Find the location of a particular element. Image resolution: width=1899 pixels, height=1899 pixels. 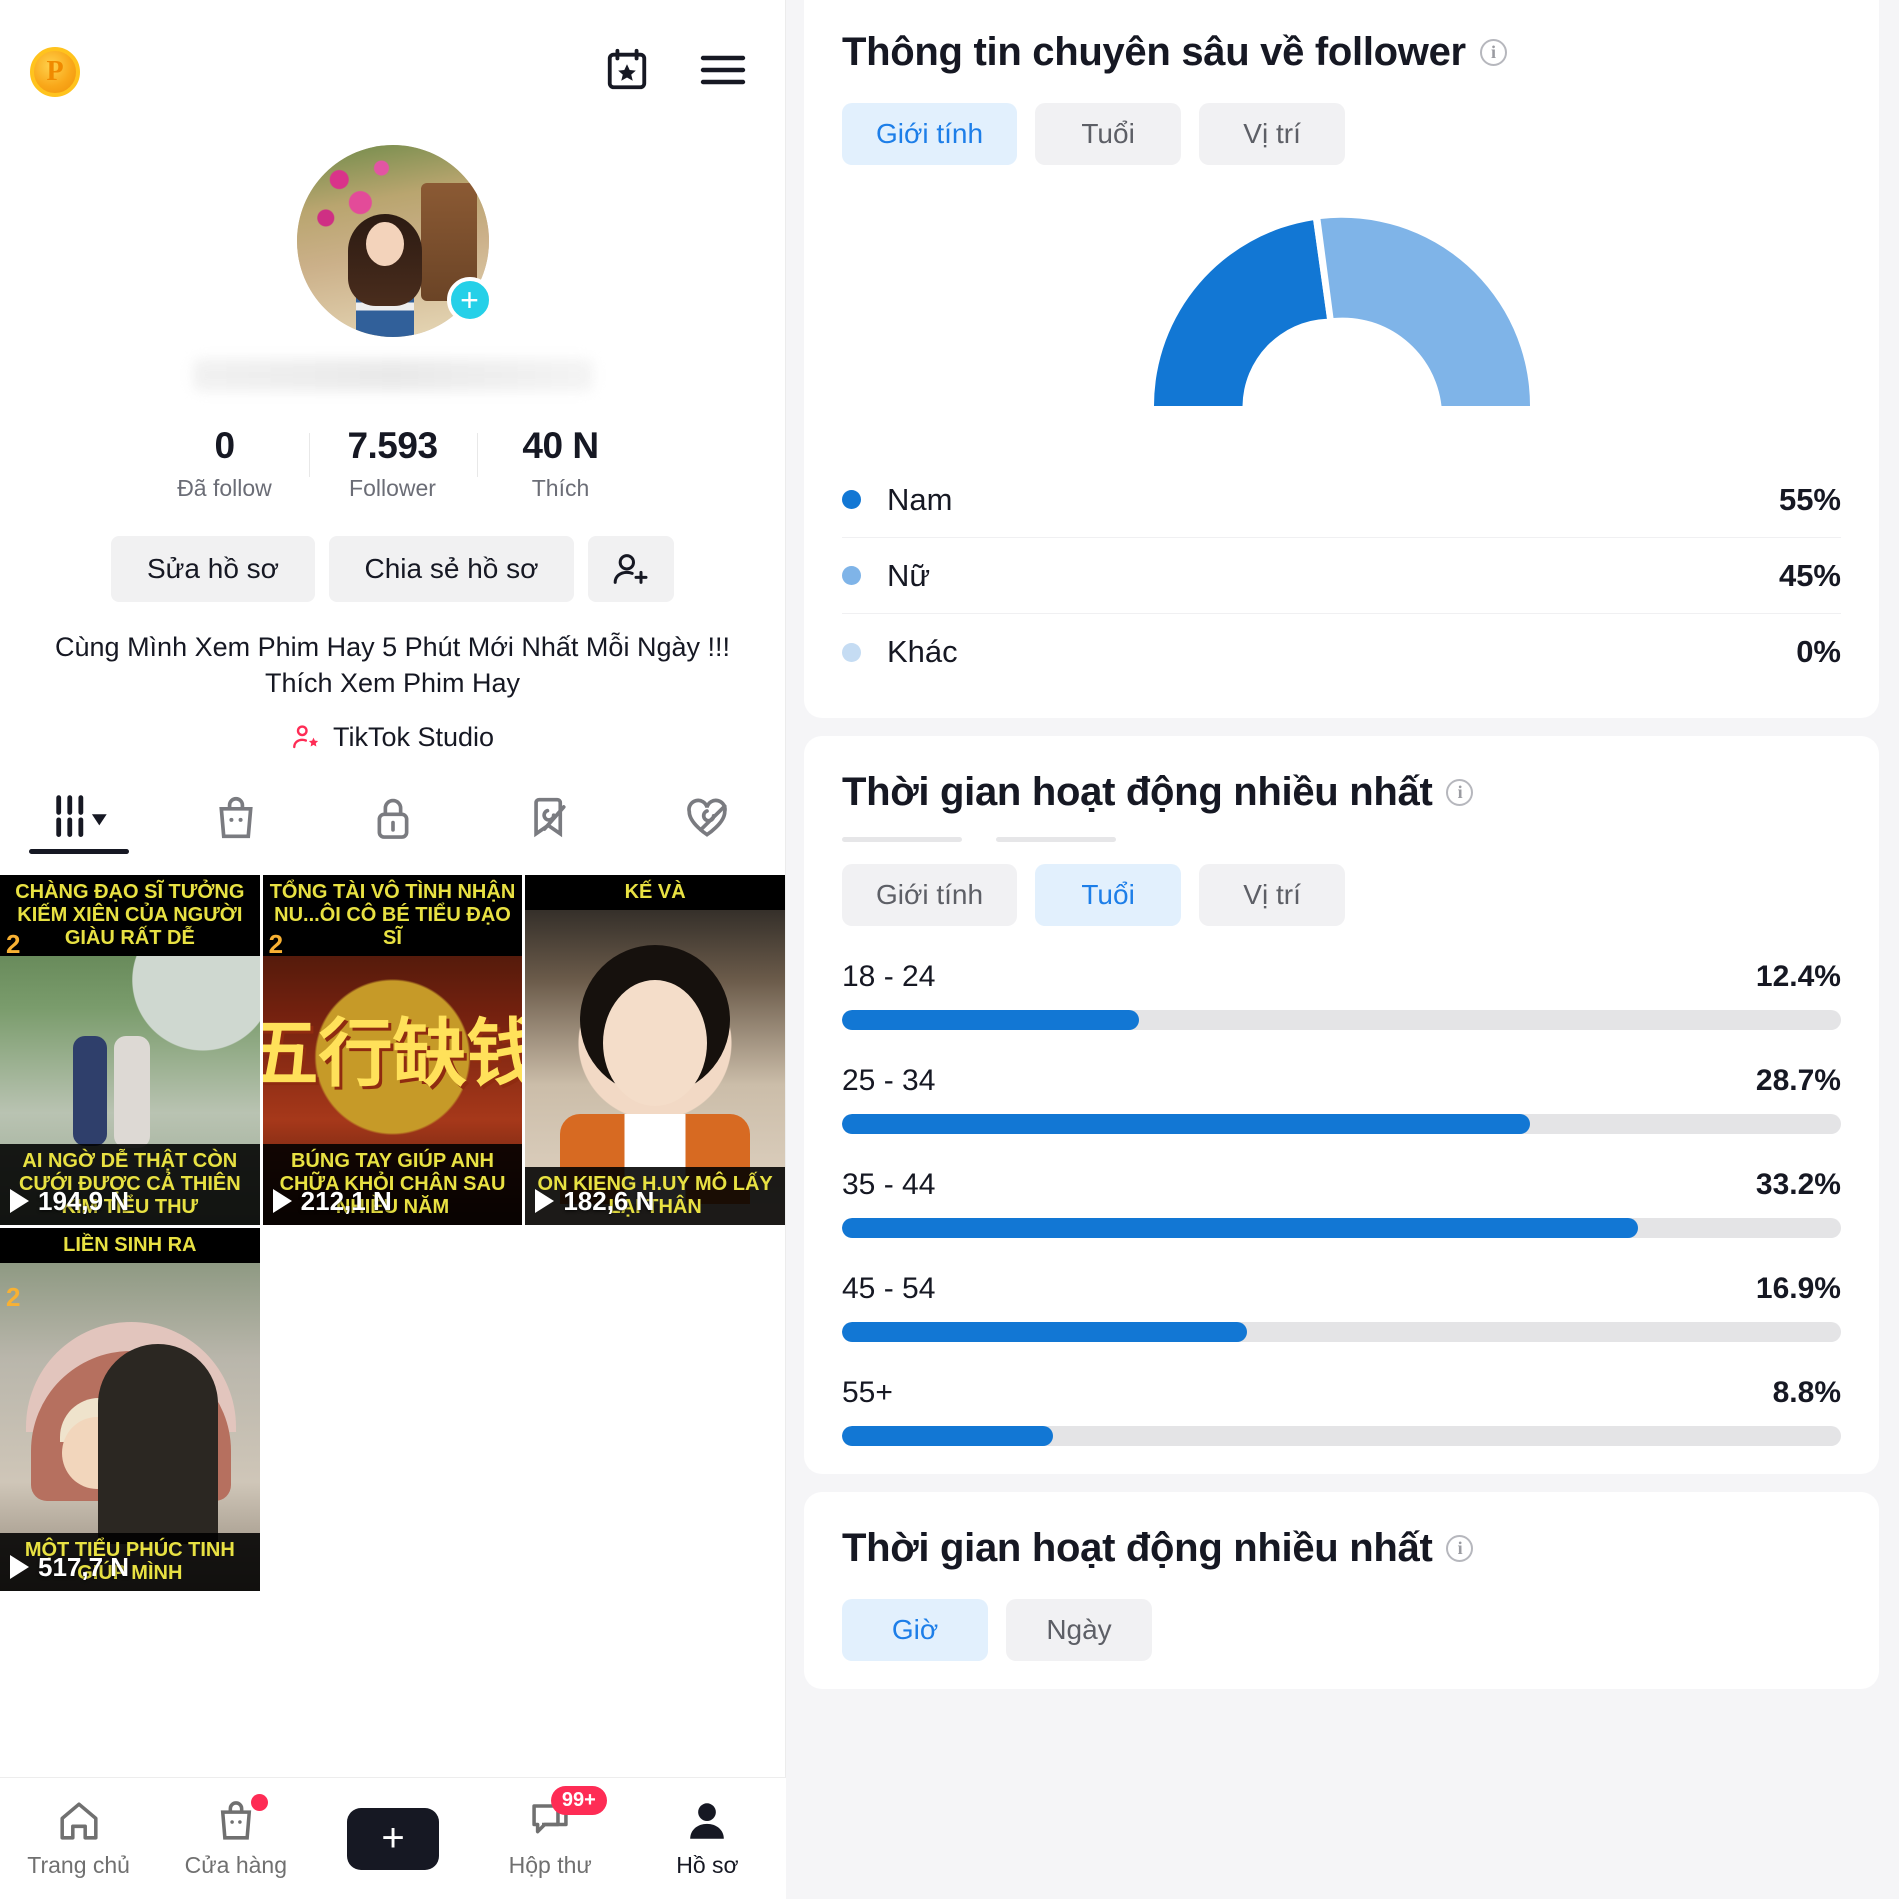

bottom-navigation: Trang chủ Cửa hàng + 99+ Hộp thư Hồ sơ is located at coordinates (393, 1838).